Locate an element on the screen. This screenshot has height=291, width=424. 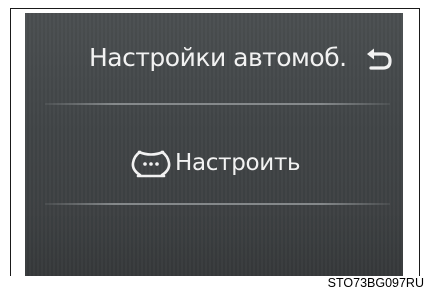
back-button is located at coordinates (379, 60).